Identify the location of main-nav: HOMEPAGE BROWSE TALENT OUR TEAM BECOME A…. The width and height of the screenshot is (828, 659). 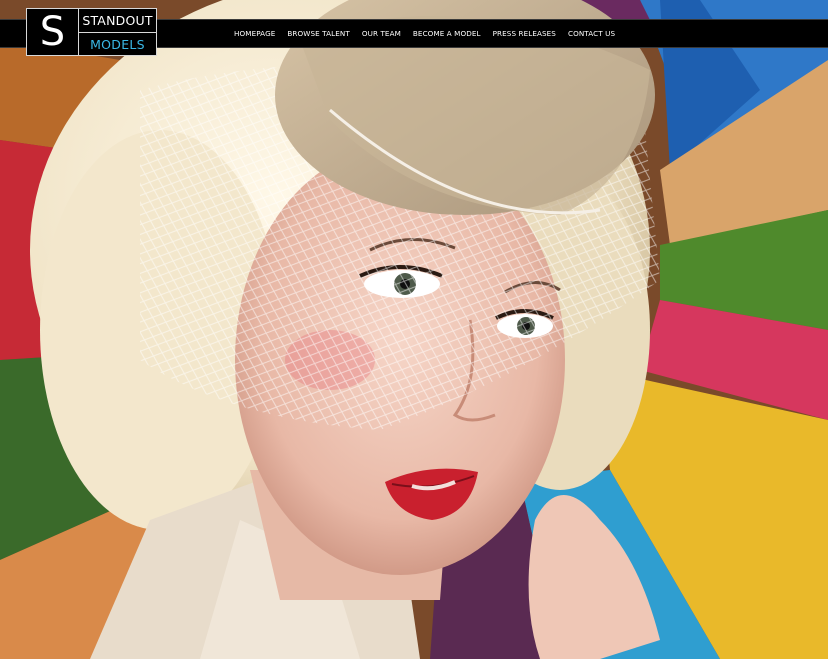
(424, 33).